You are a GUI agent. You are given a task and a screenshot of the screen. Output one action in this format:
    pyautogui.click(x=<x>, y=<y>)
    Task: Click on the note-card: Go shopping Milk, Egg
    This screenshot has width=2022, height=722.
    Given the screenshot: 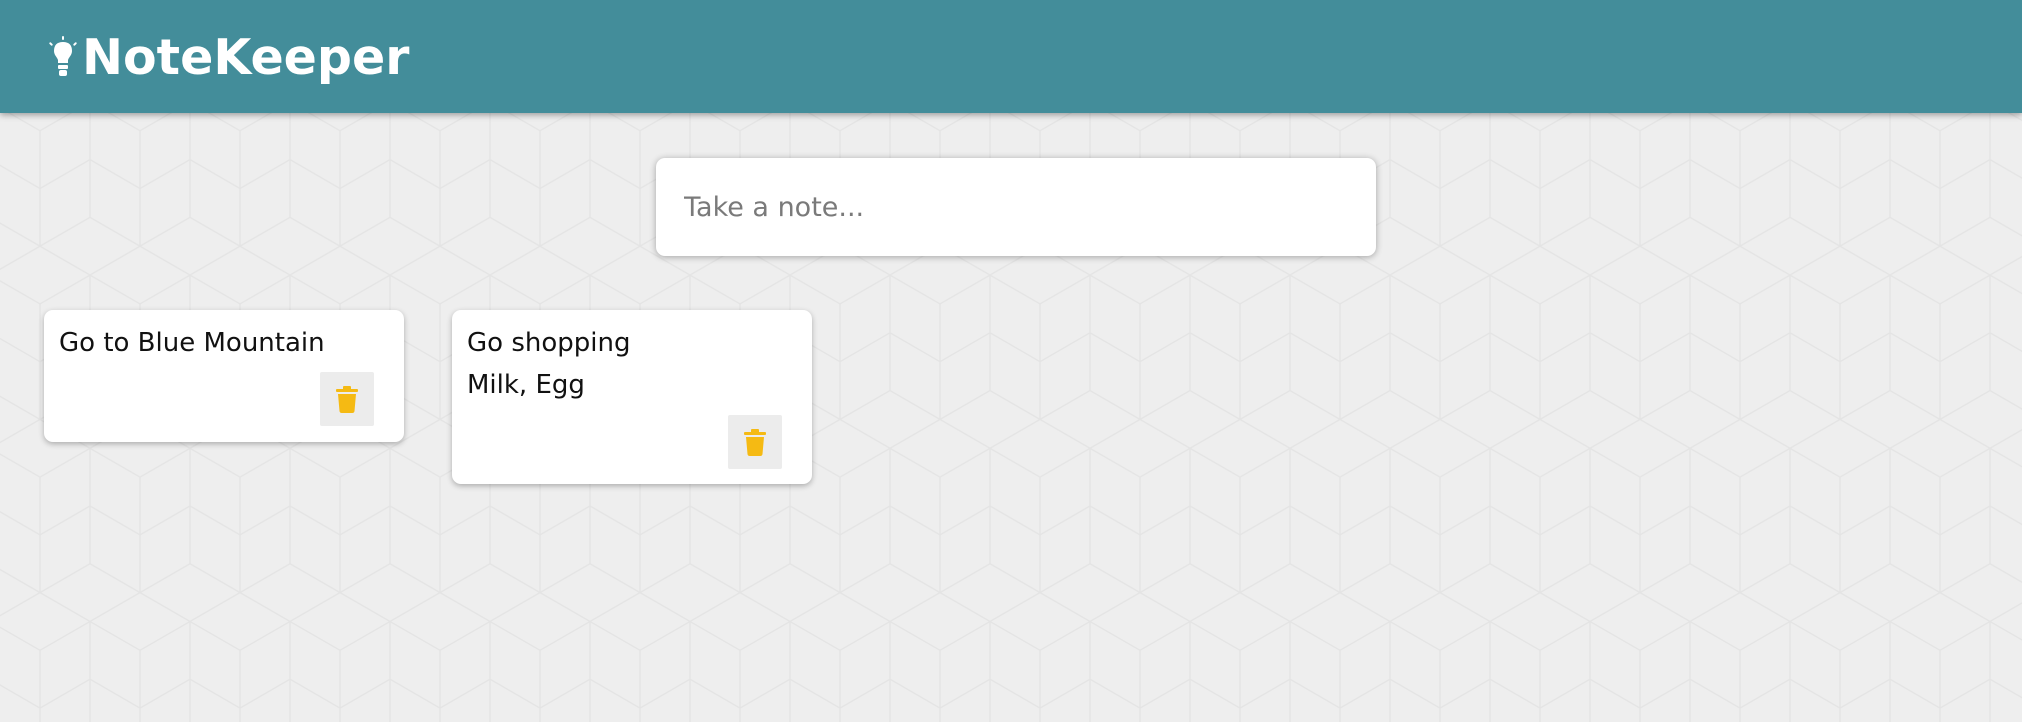 What is the action you would take?
    pyautogui.click(x=632, y=397)
    